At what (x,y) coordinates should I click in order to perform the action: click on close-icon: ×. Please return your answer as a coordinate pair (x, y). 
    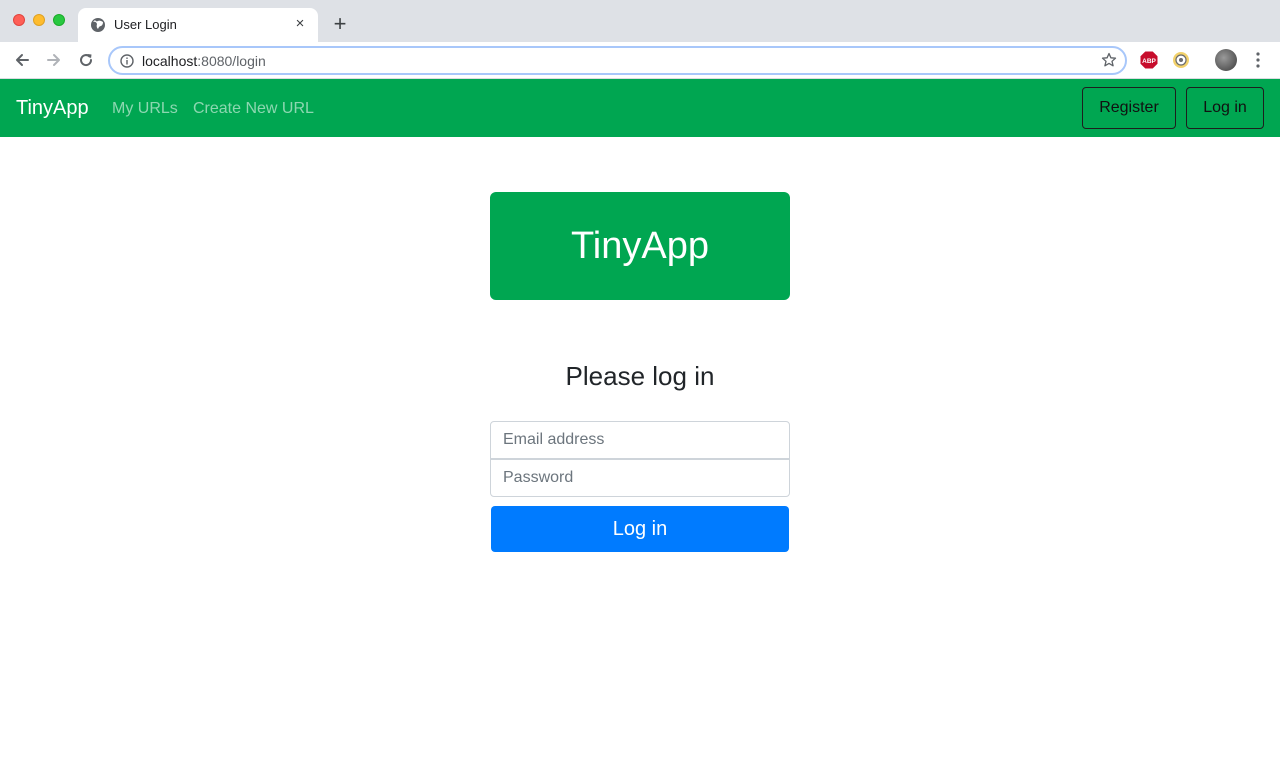
    Looking at the image, I should click on (300, 24).